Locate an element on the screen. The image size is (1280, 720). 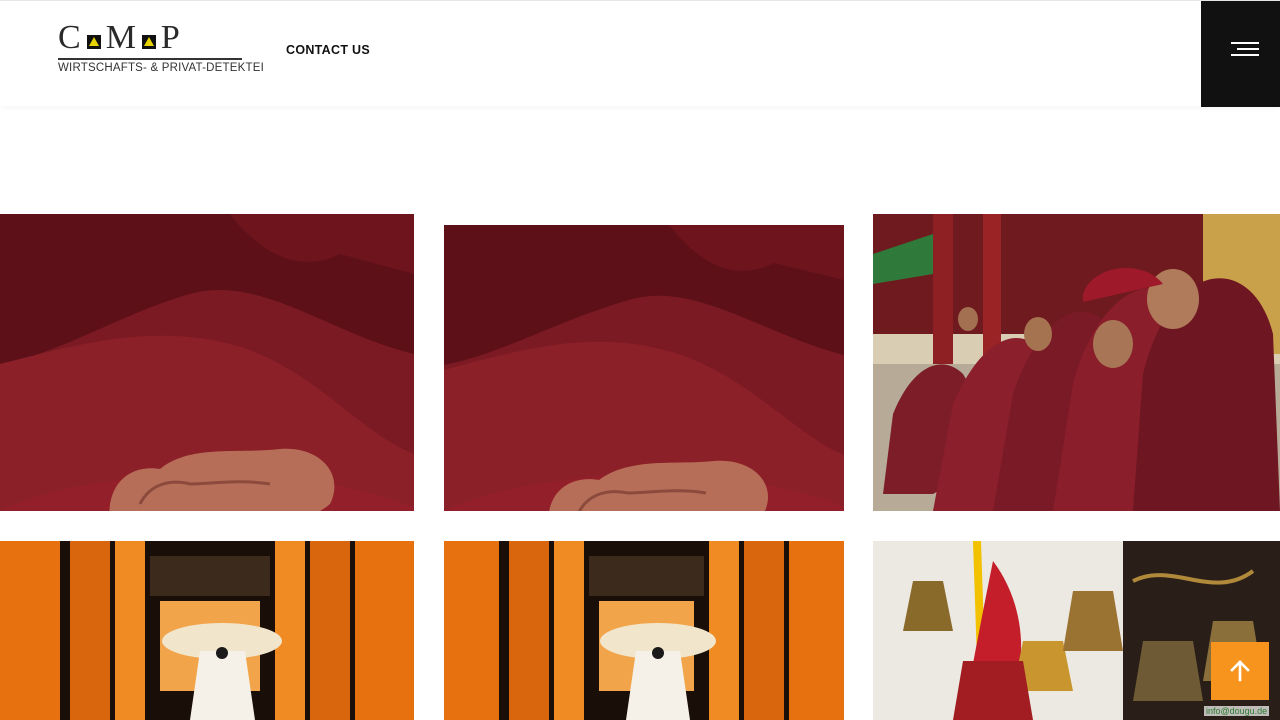
footer-email-link: info@dougu.de is located at coordinates (1237, 711).